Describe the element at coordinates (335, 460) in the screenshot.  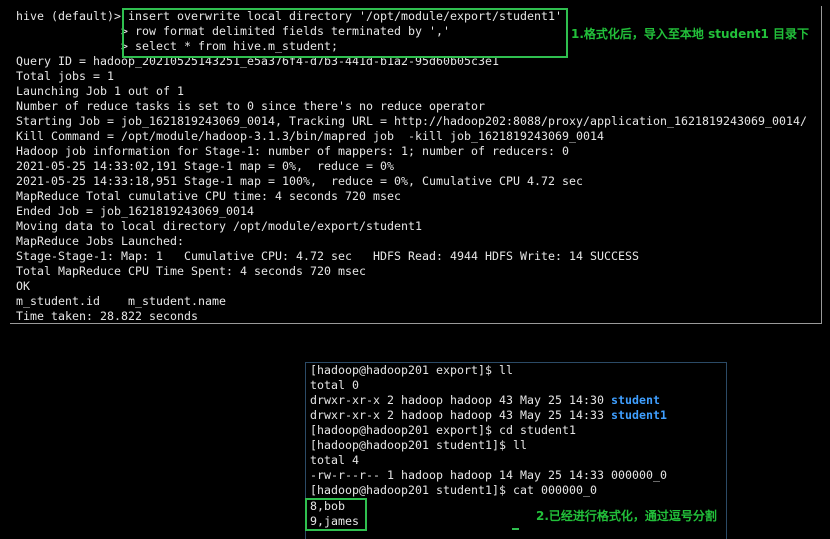
I see `terminal-line: total 4` at that location.